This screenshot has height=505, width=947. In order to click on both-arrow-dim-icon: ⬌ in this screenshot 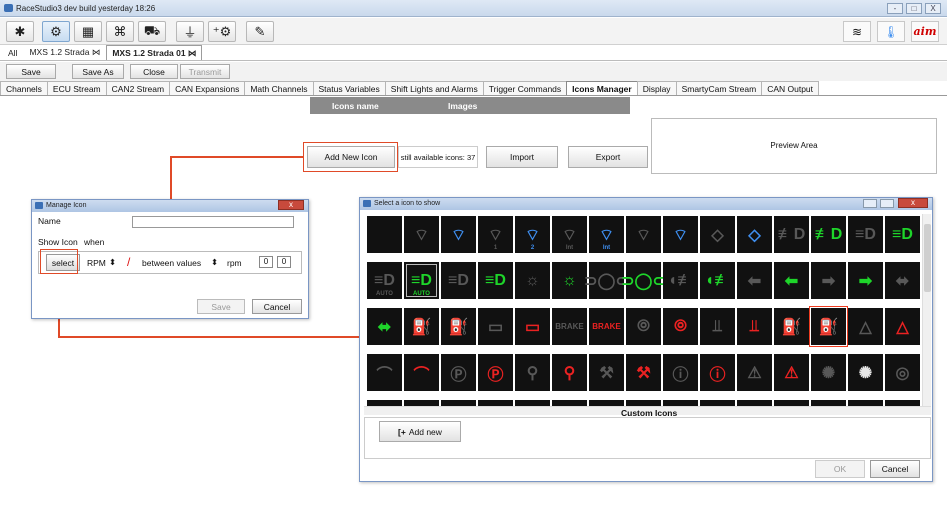, I will do `click(902, 280)`.